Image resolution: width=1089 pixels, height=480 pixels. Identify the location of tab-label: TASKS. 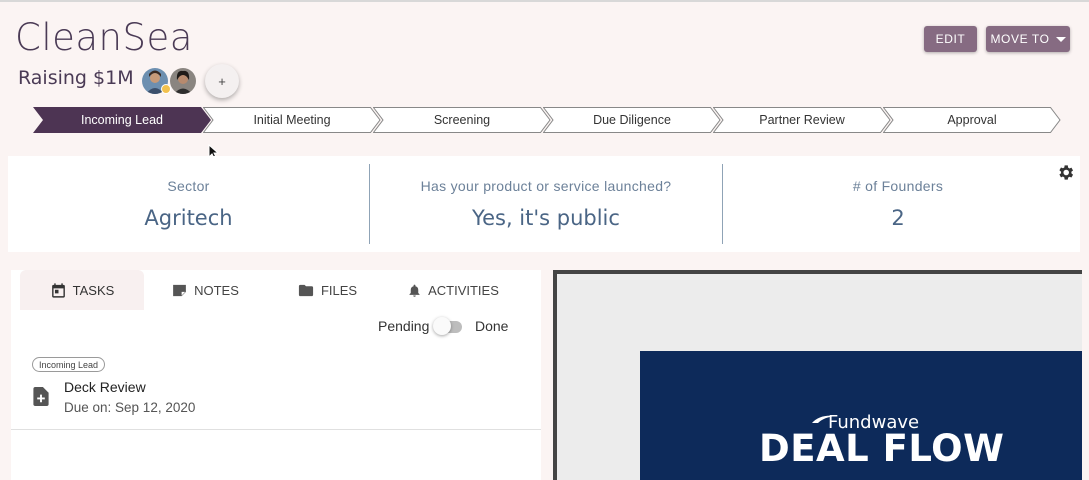
(93, 290).